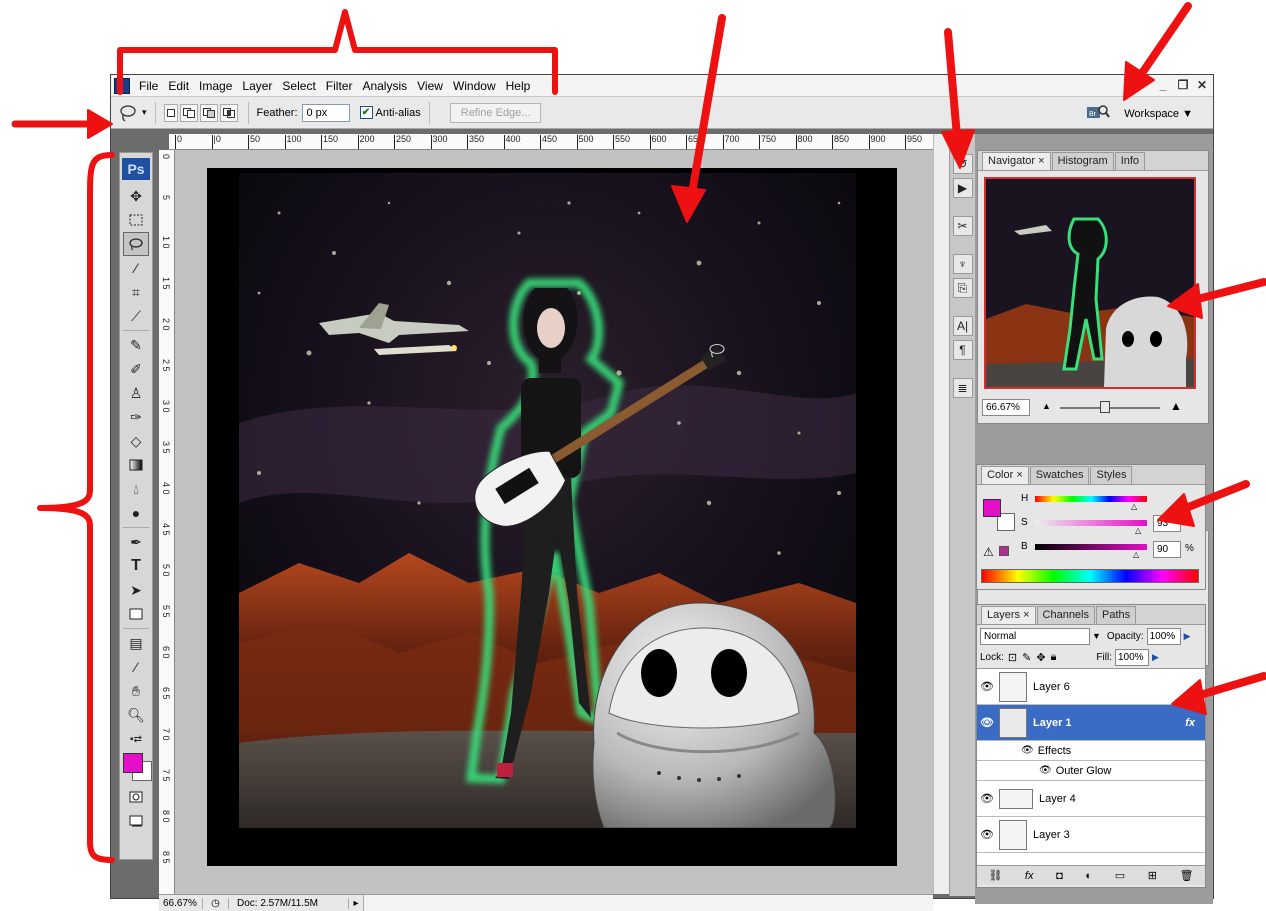 The image size is (1266, 911). What do you see at coordinates (337, 52) in the screenshot?
I see `menu-bracket-annotation` at bounding box center [337, 52].